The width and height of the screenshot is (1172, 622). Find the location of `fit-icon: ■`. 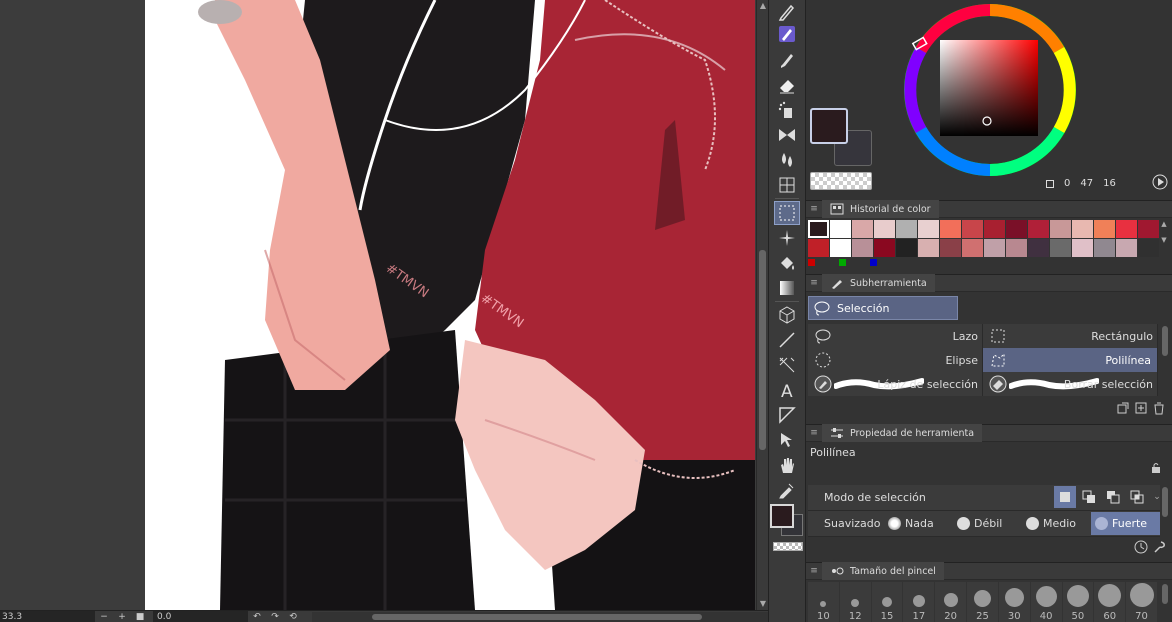

fit-icon: ■ is located at coordinates (140, 616).